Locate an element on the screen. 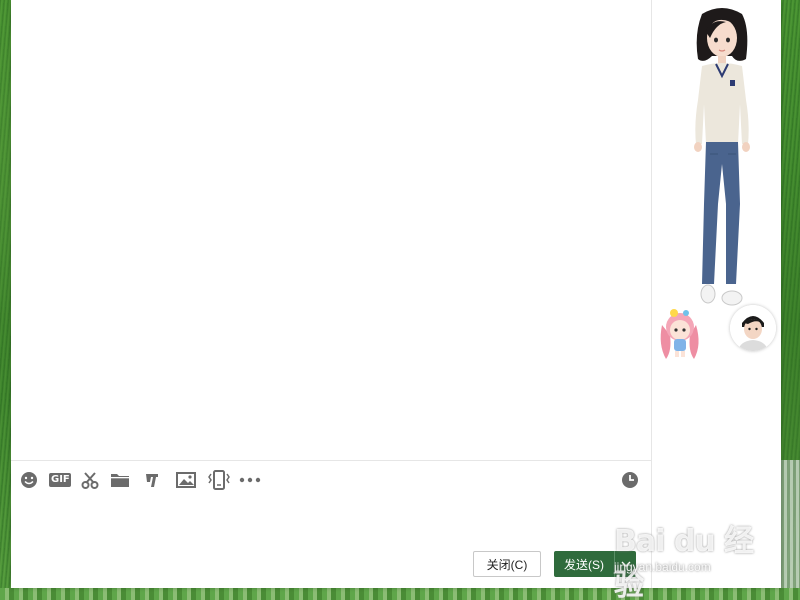 The image size is (800, 600). send-button: 发送(S) is located at coordinates (584, 564).